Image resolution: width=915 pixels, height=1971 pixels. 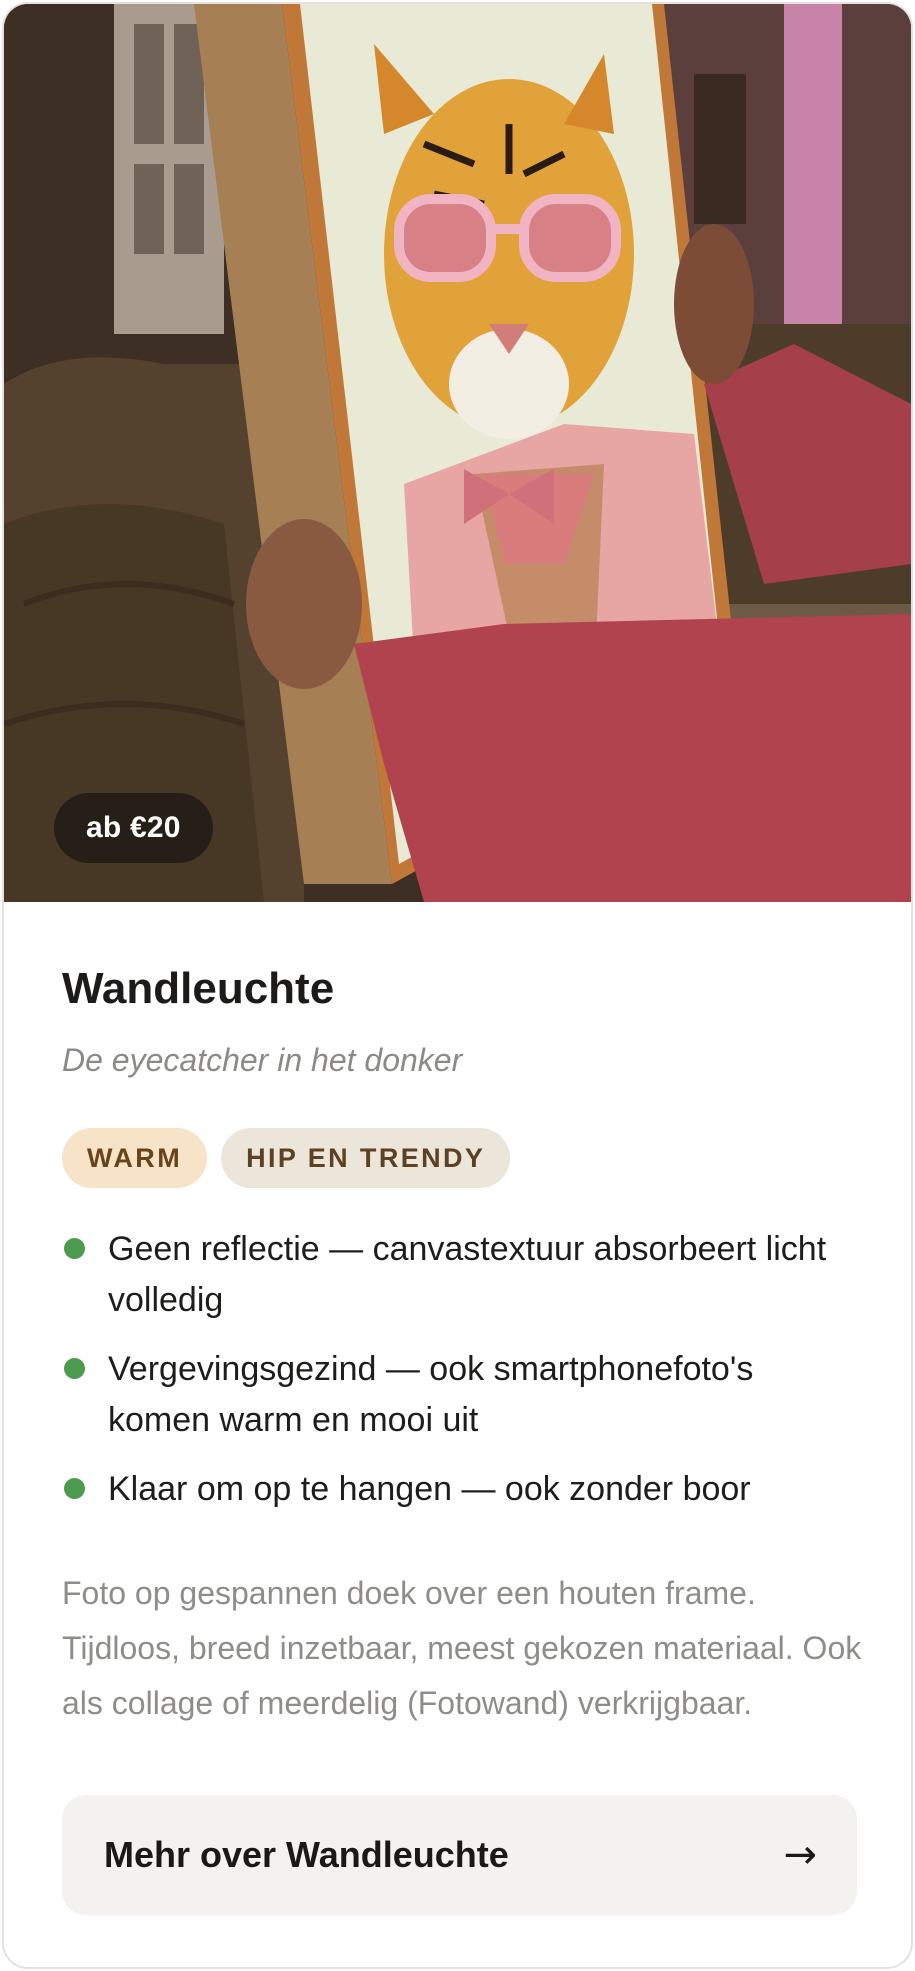 I want to click on tag-list: WARM HIP EN TRENDY, so click(x=286, y=1158).